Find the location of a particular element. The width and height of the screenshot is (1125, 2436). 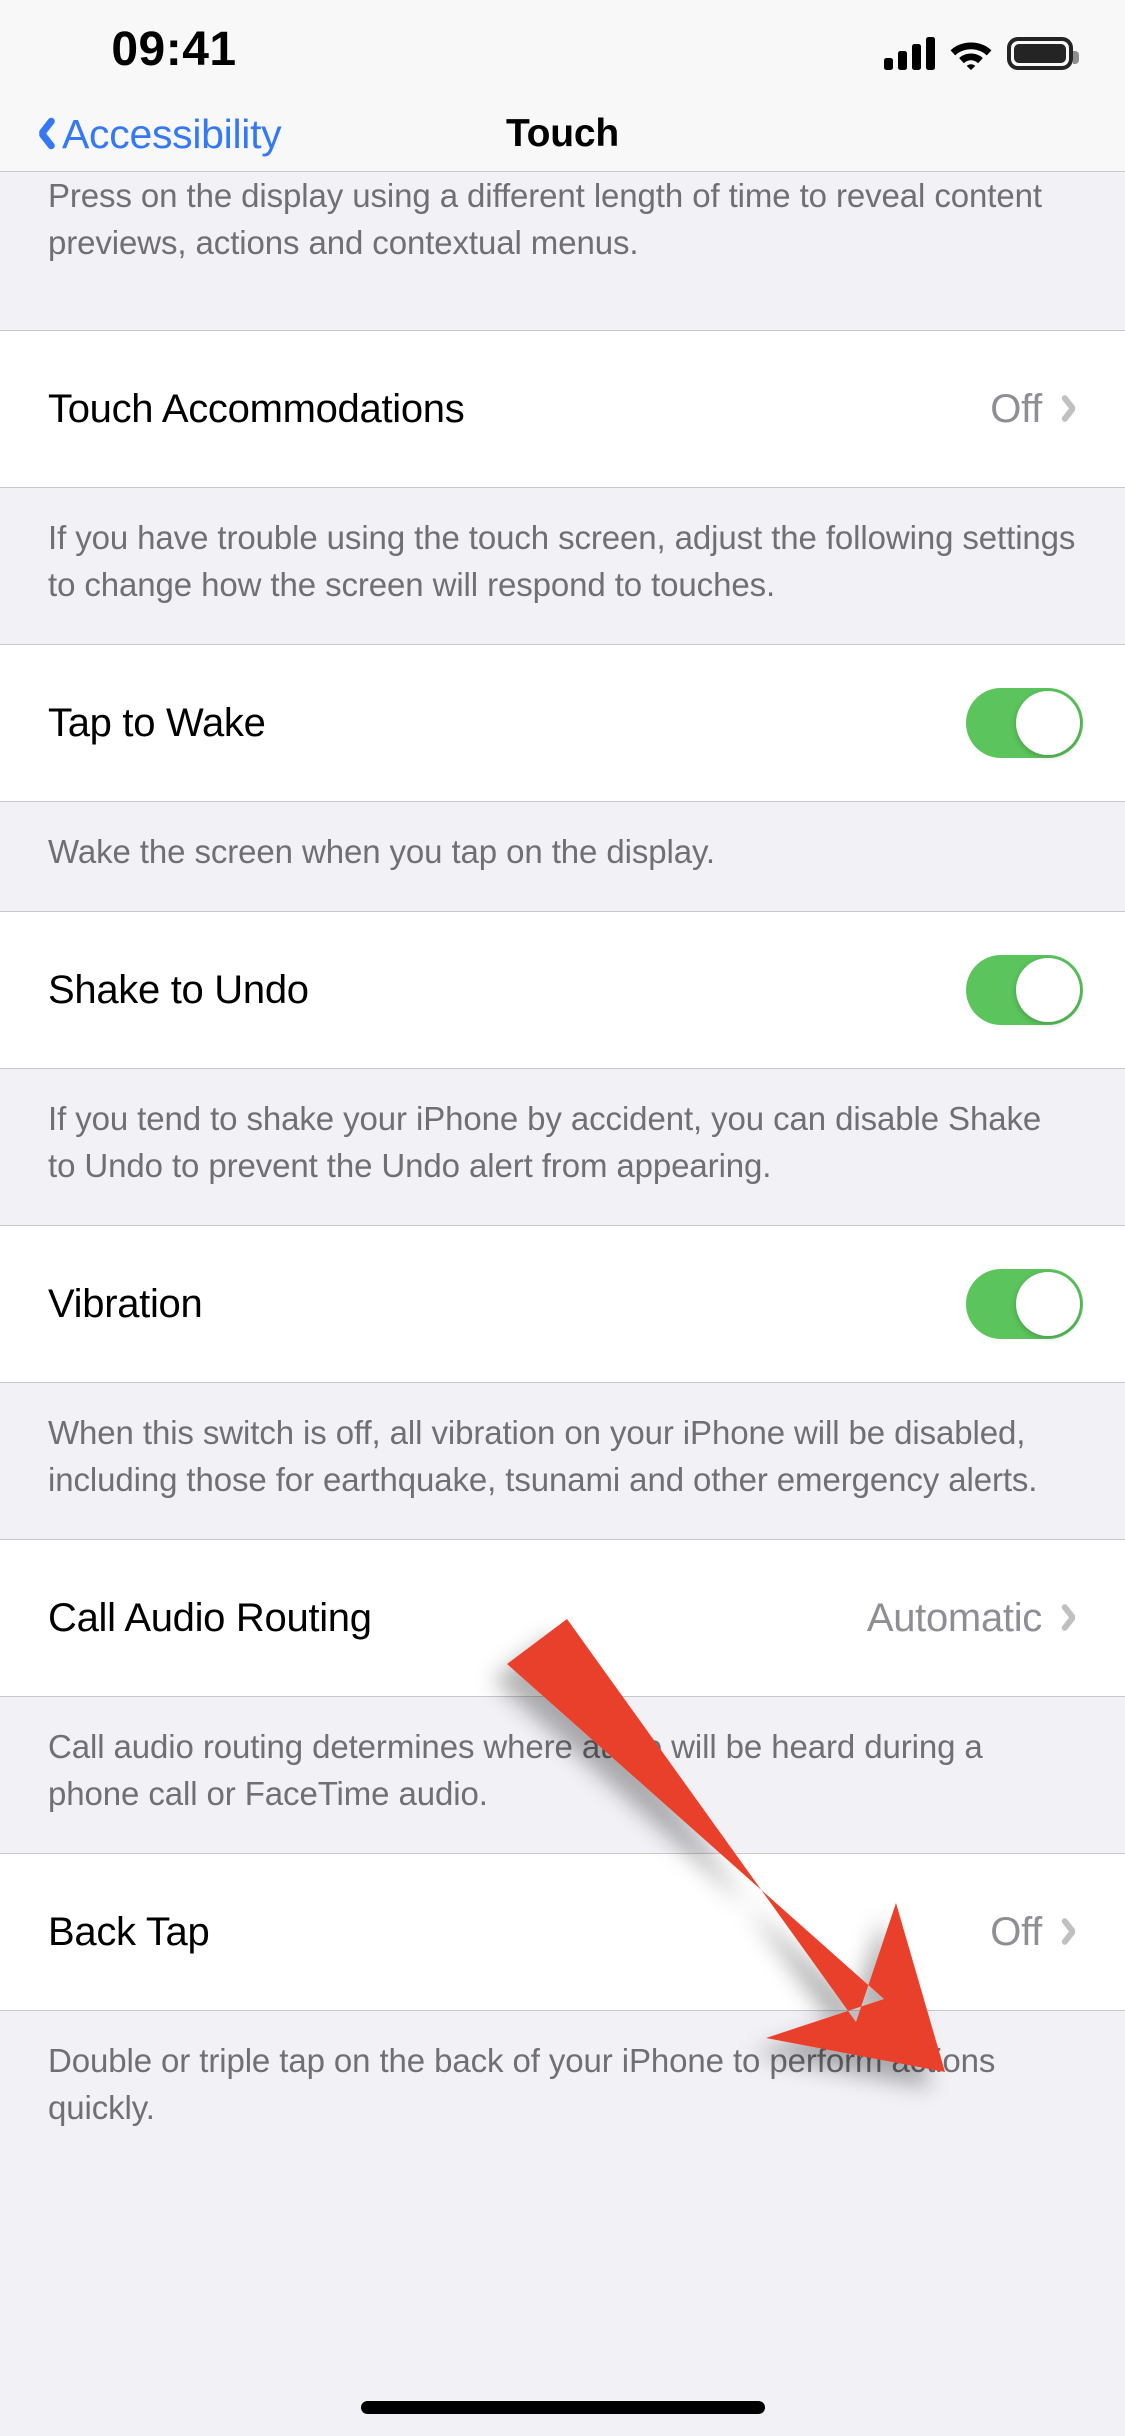

row-label: Shake to Undo is located at coordinates (178, 989).